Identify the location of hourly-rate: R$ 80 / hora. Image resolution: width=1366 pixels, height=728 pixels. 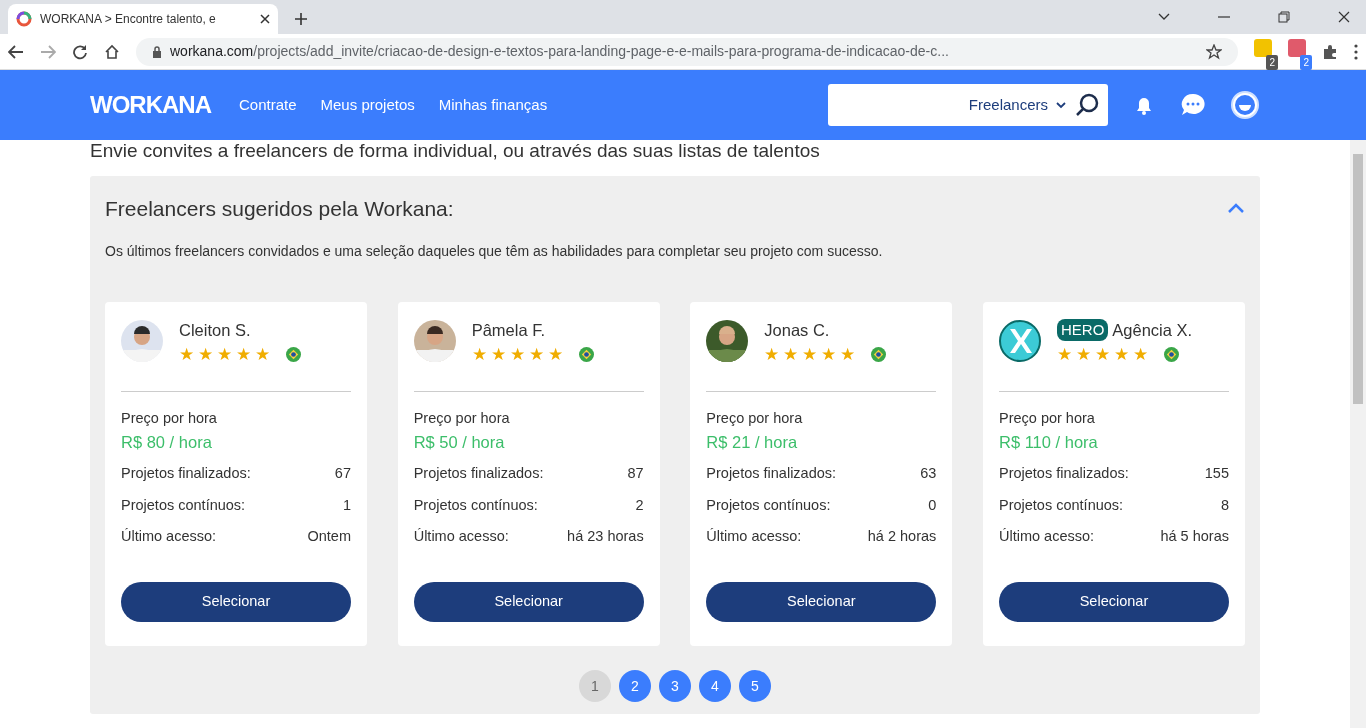
(167, 443).